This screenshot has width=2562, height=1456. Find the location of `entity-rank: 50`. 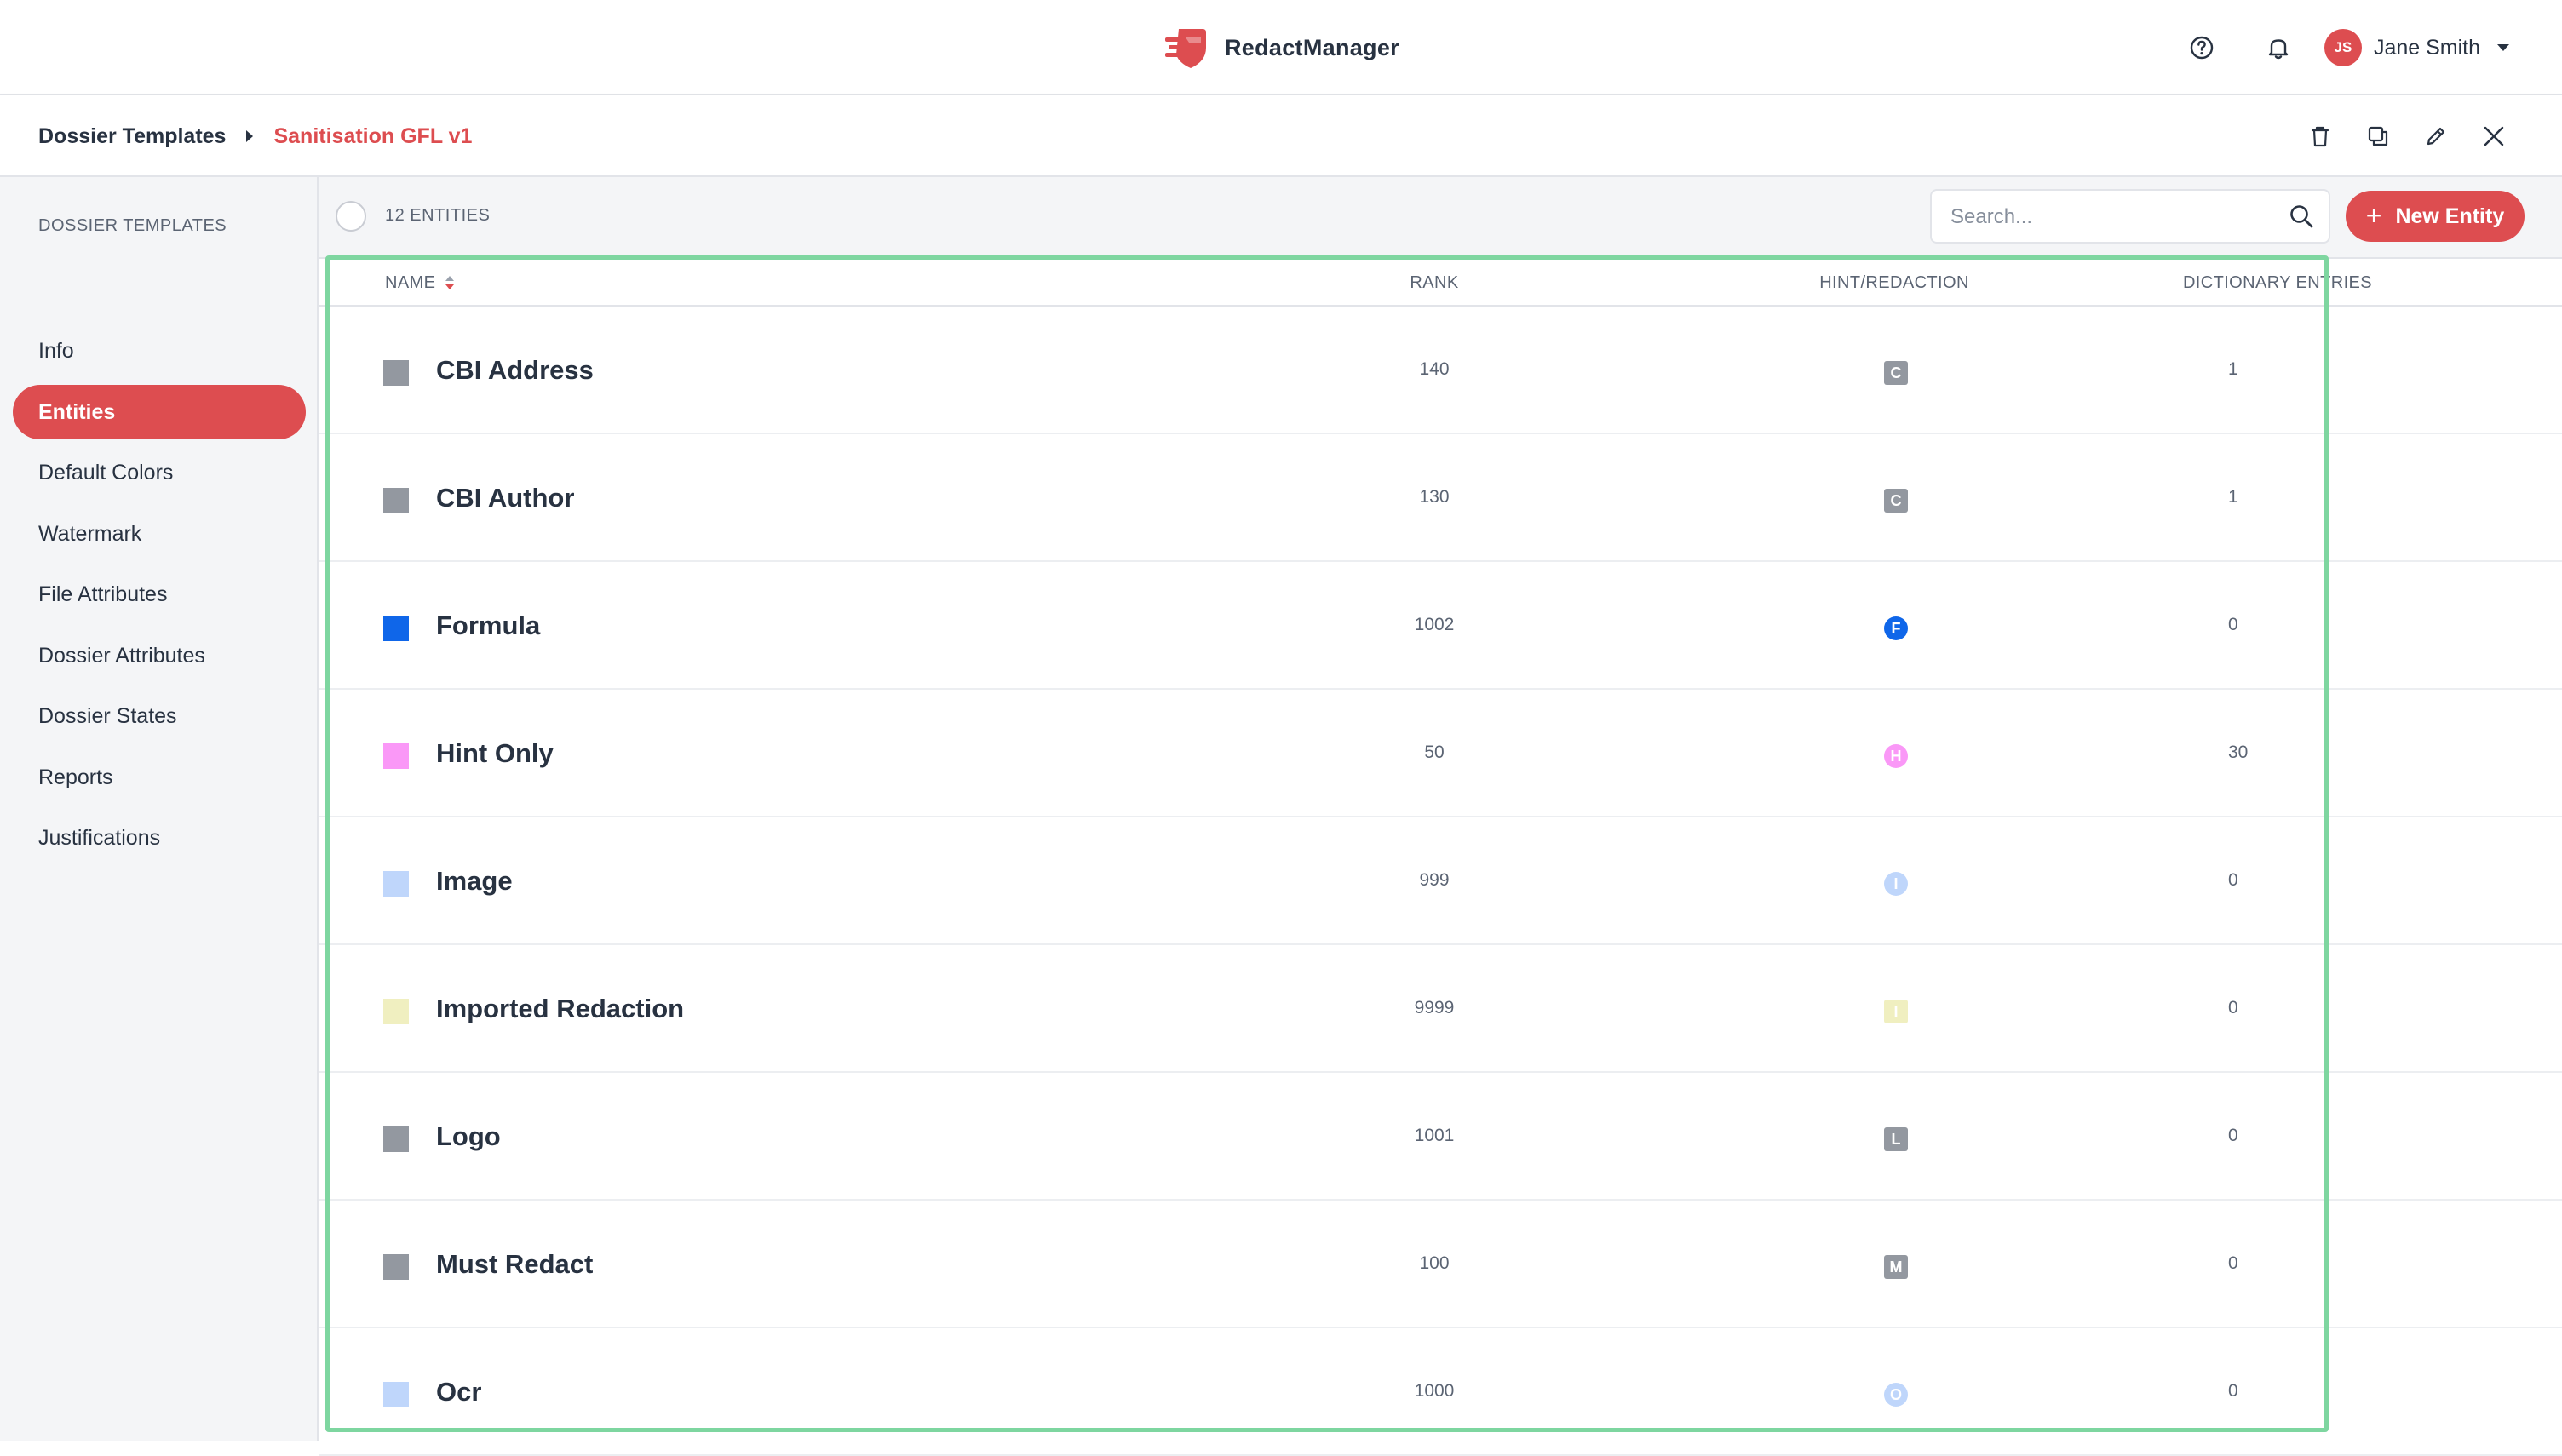

entity-rank: 50 is located at coordinates (1434, 752).